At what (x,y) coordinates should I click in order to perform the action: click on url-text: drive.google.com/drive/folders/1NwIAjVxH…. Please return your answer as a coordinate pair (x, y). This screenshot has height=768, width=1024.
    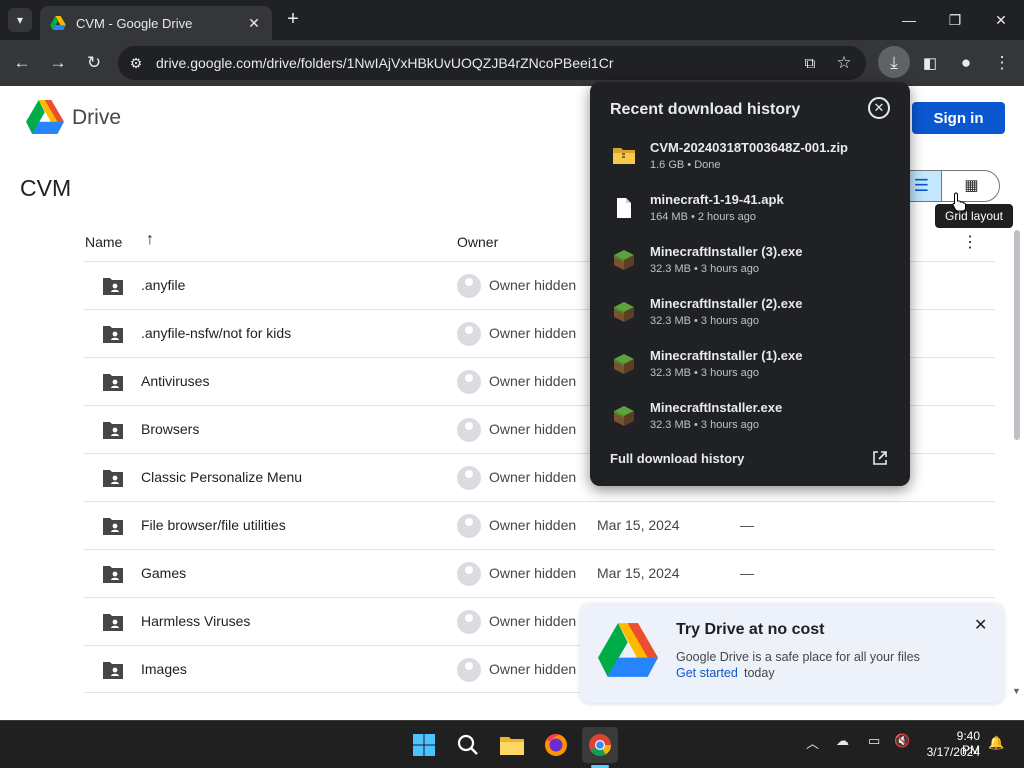
    Looking at the image, I should click on (384, 63).